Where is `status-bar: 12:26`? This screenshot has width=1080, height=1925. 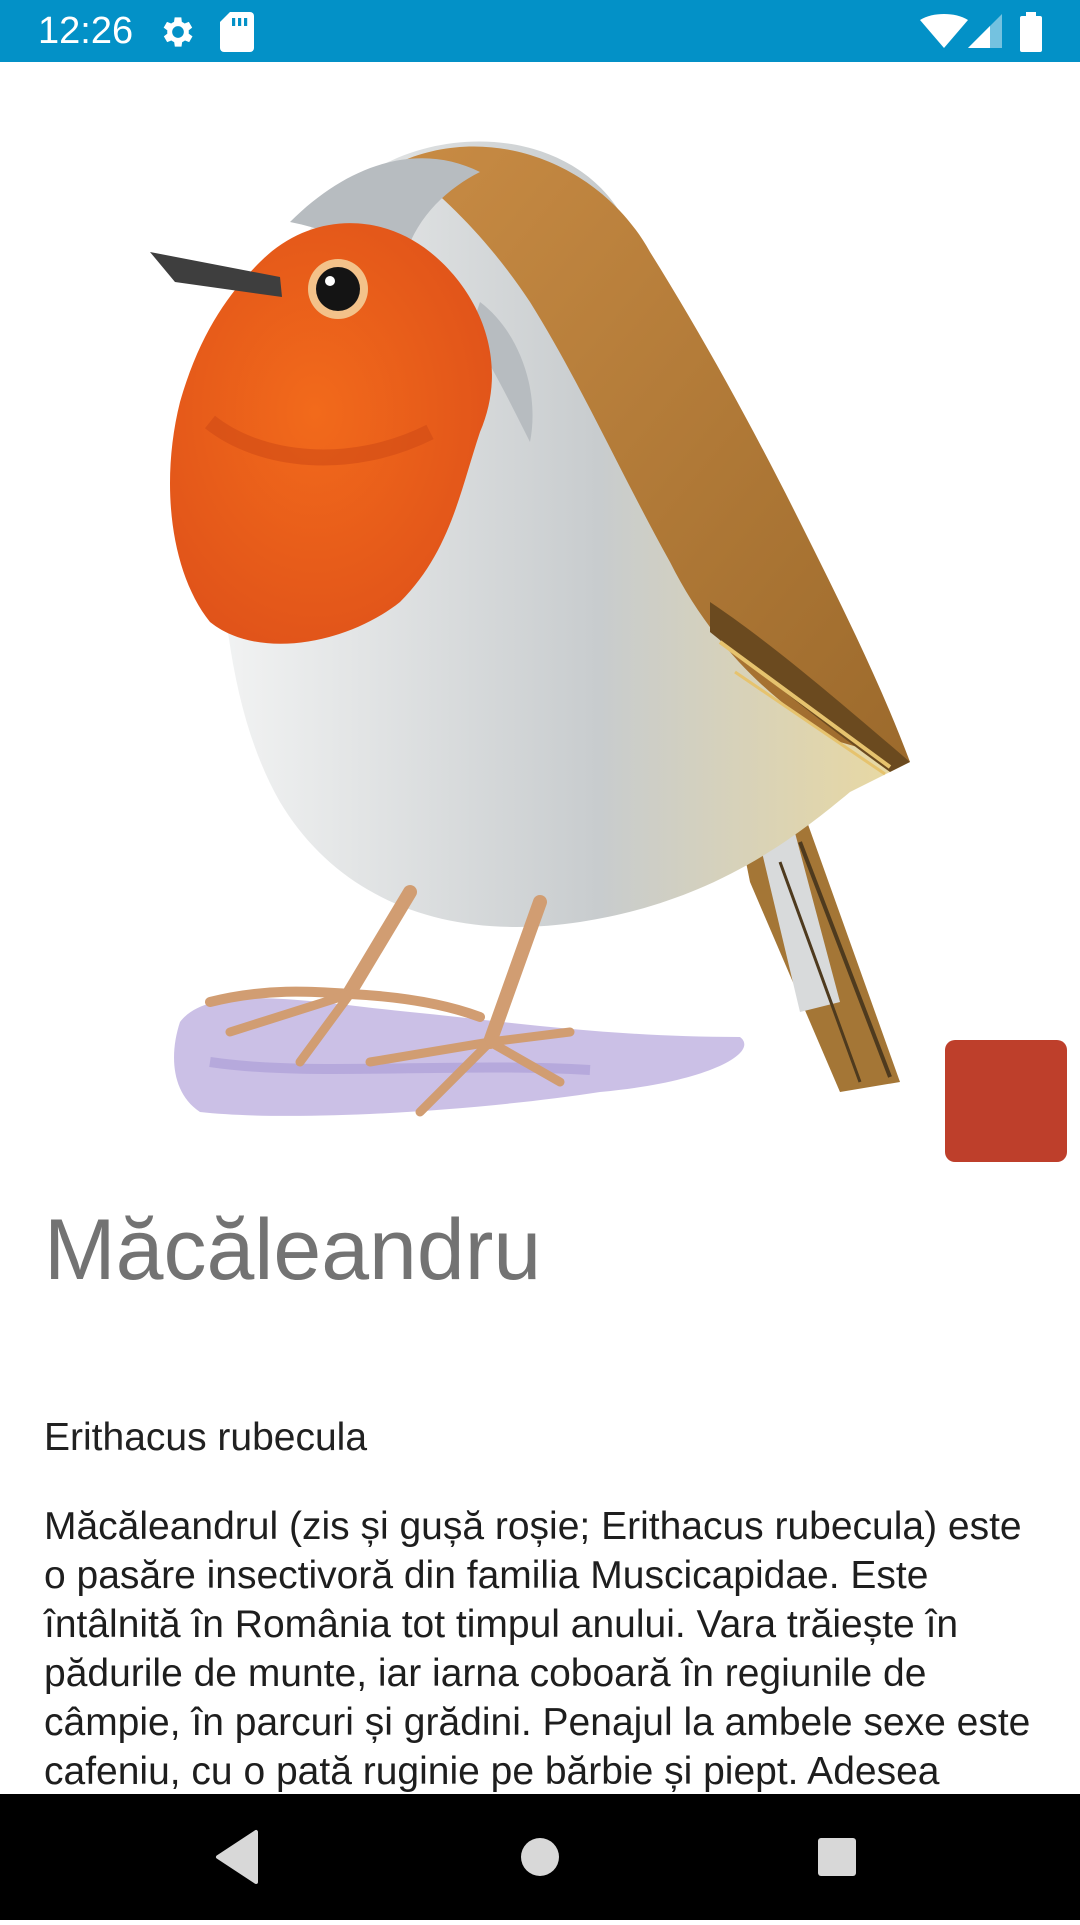
status-bar: 12:26 is located at coordinates (540, 31).